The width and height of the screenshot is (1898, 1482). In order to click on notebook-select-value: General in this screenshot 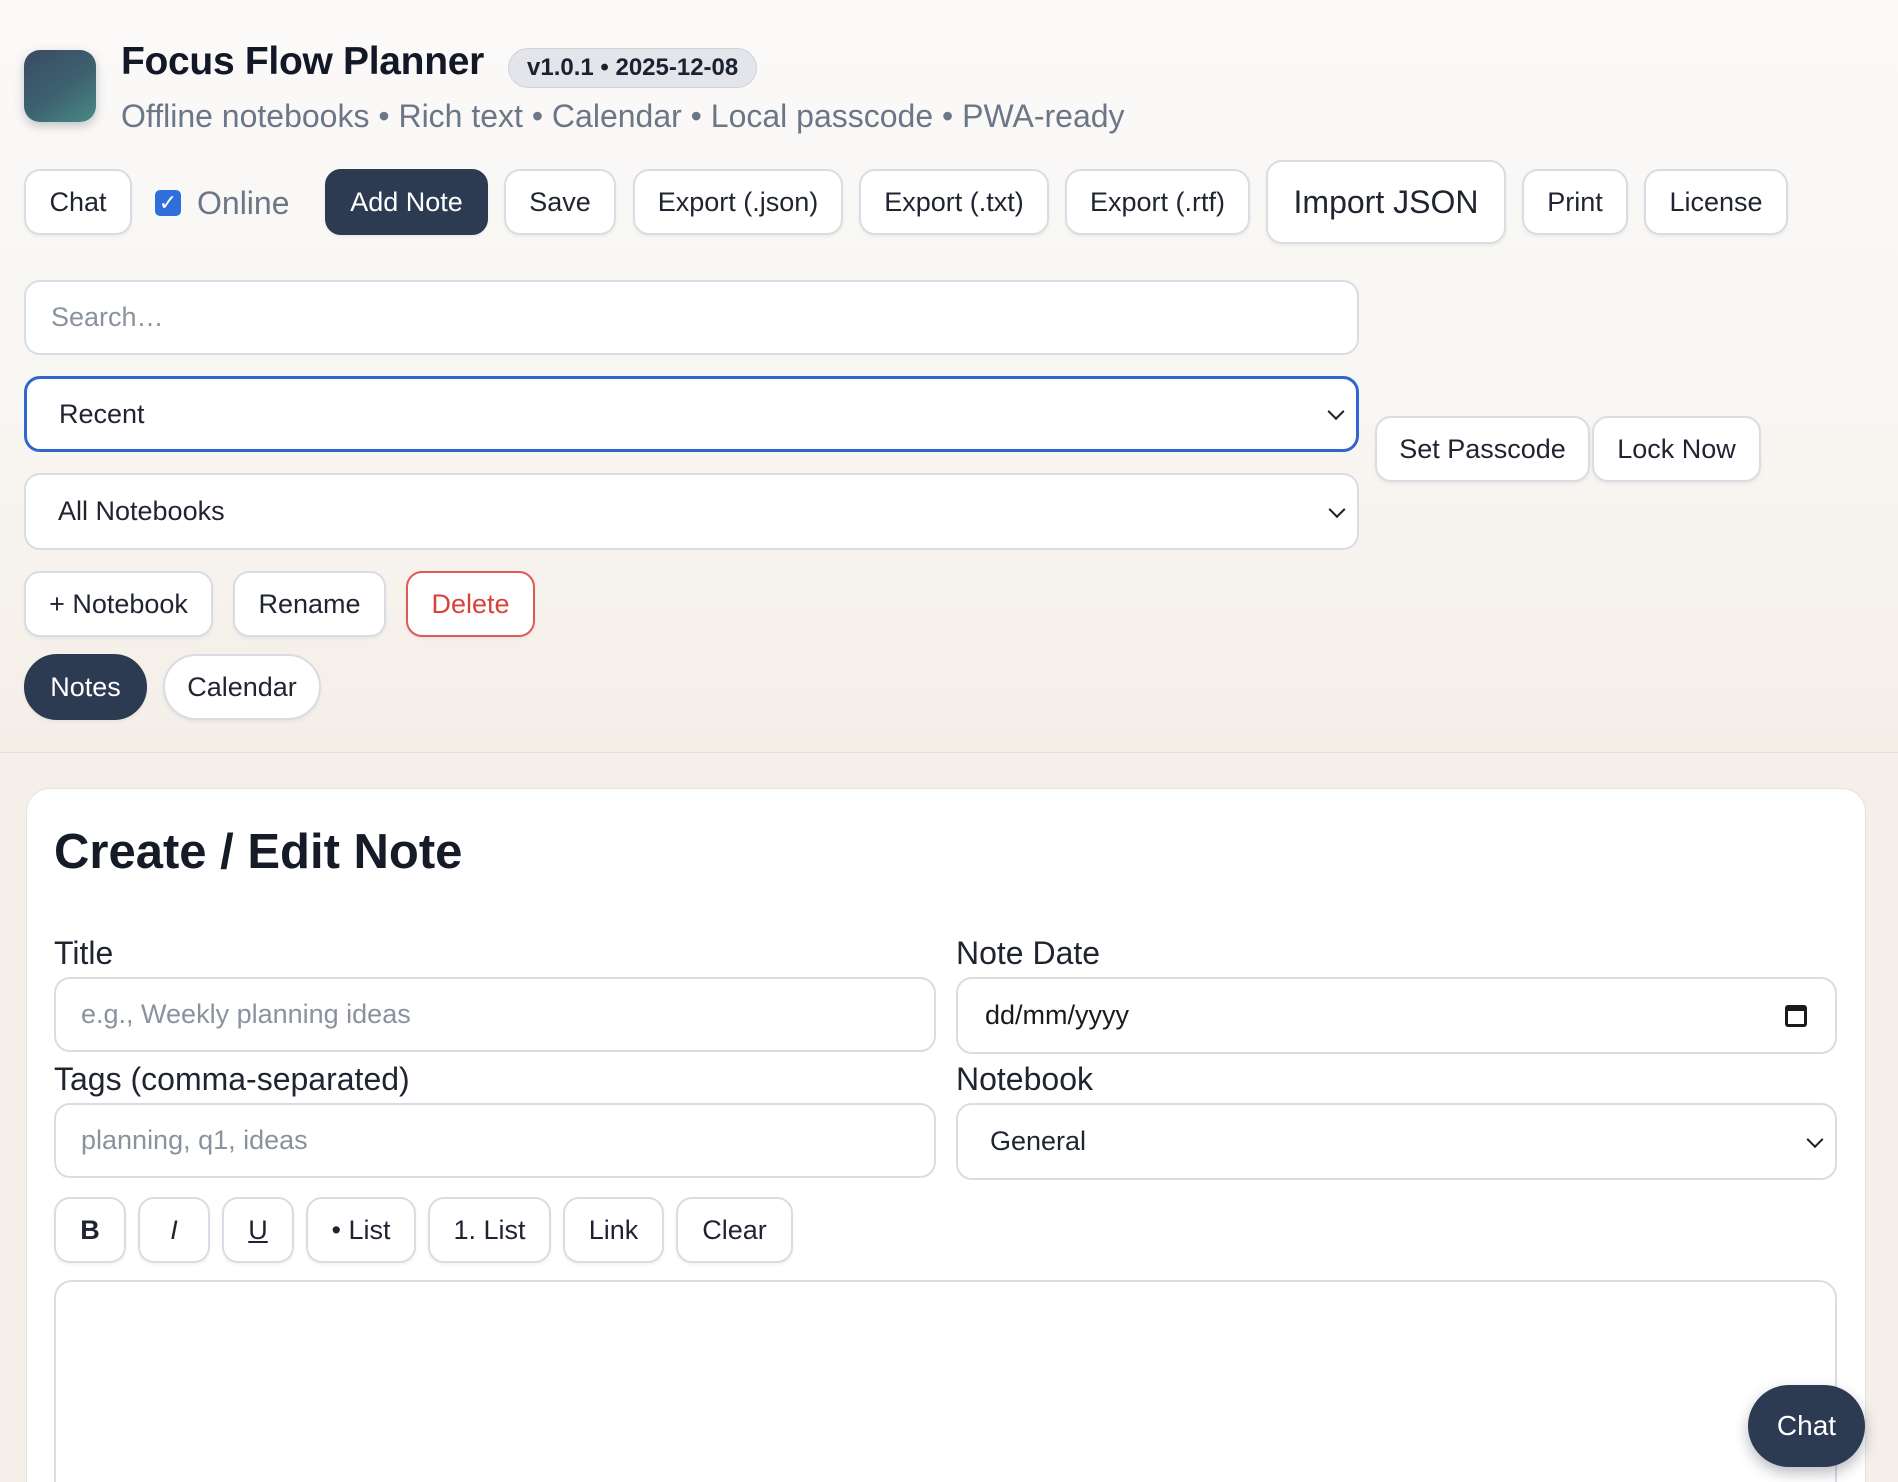, I will do `click(1038, 1141)`.